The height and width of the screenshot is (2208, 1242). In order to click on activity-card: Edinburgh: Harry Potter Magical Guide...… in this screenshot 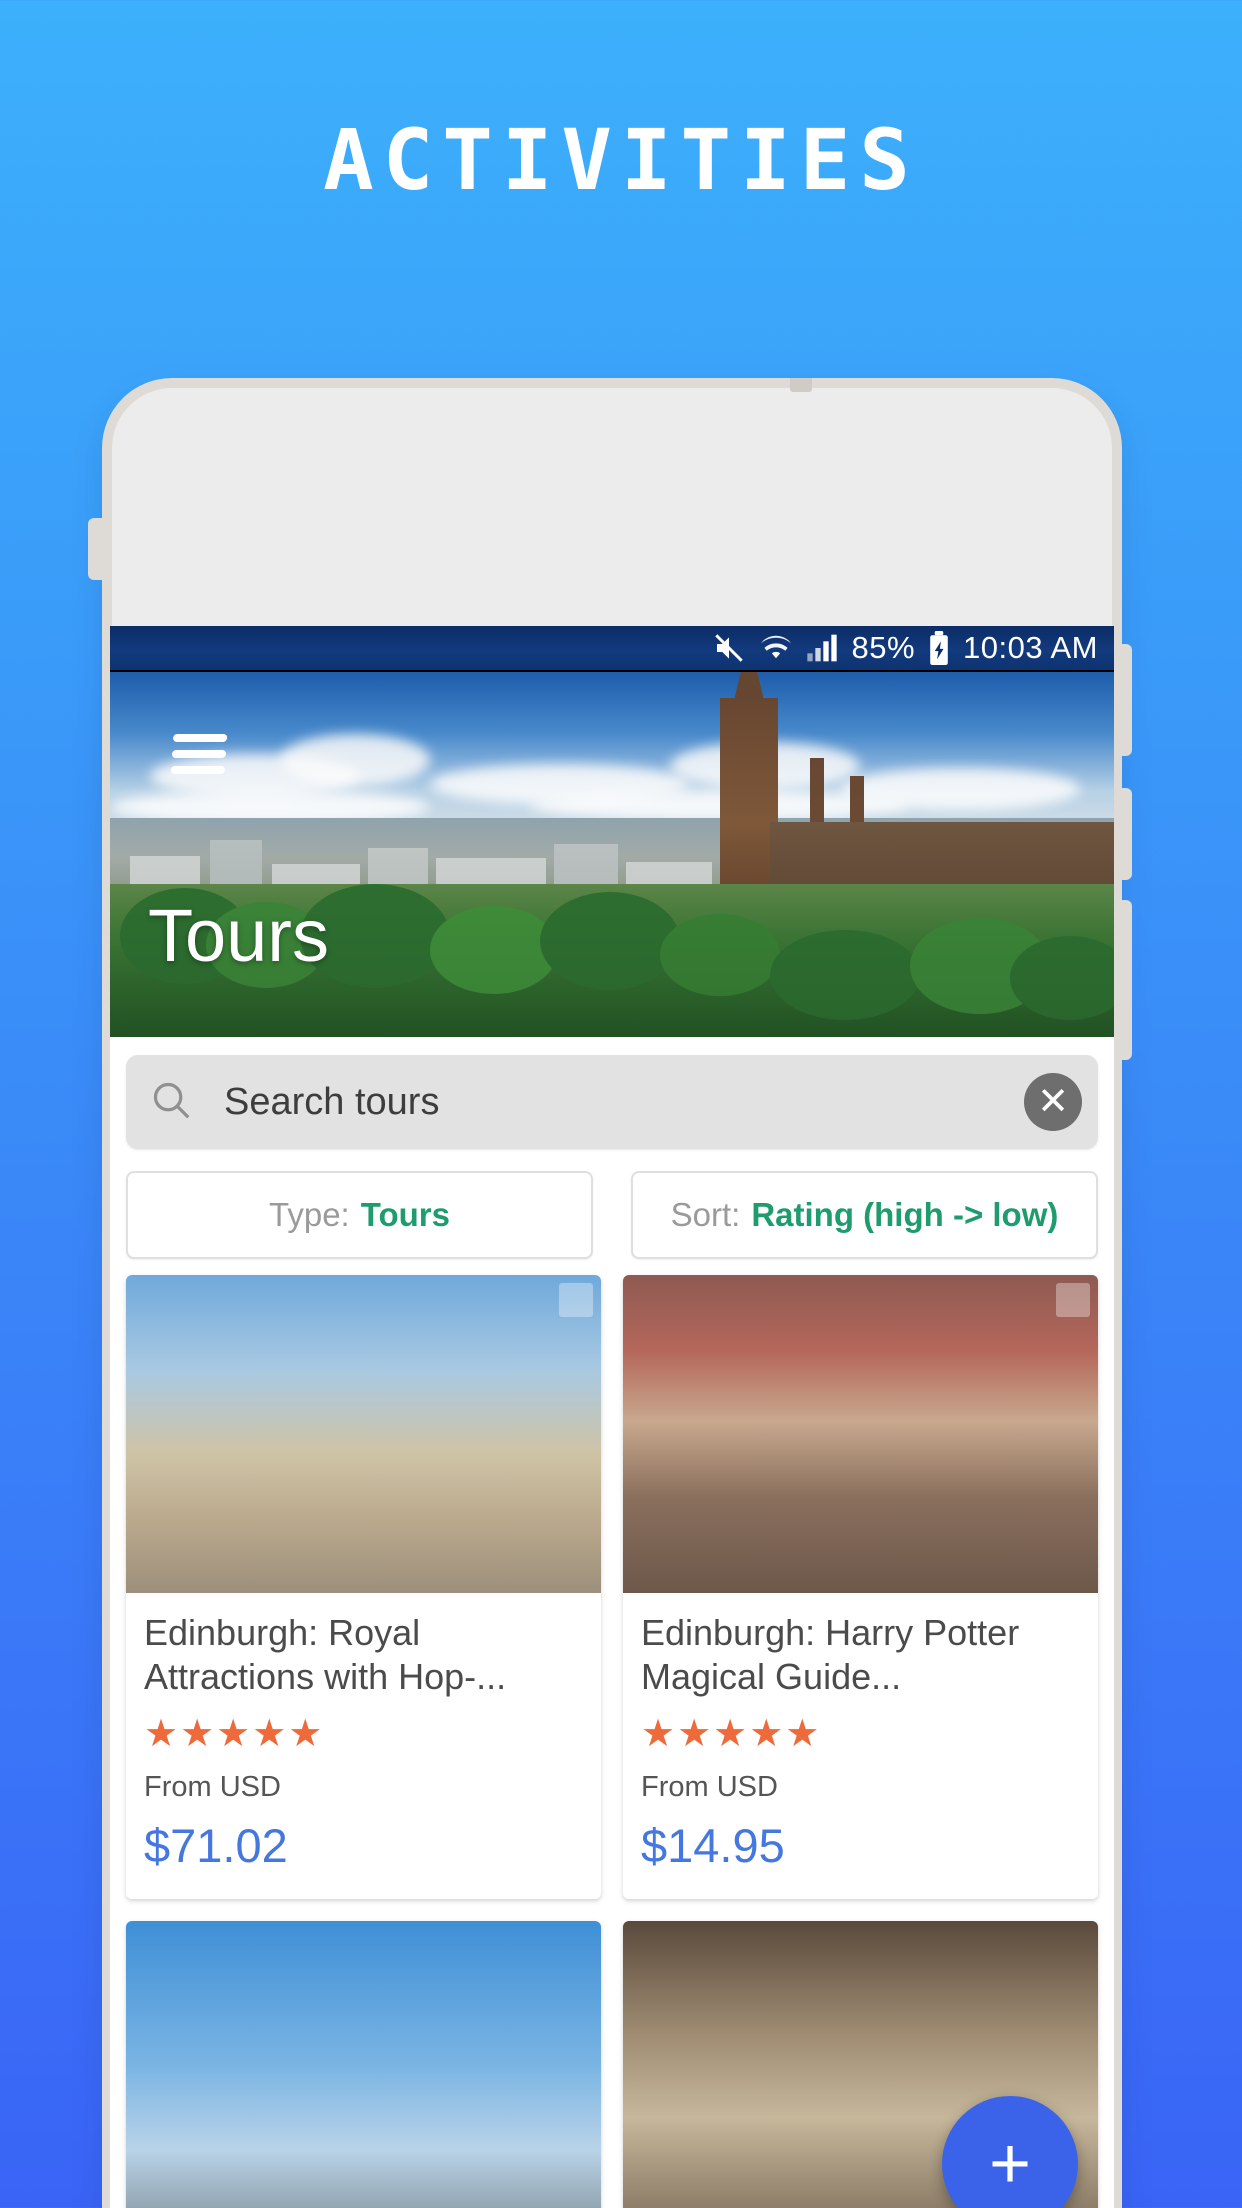, I will do `click(860, 1587)`.